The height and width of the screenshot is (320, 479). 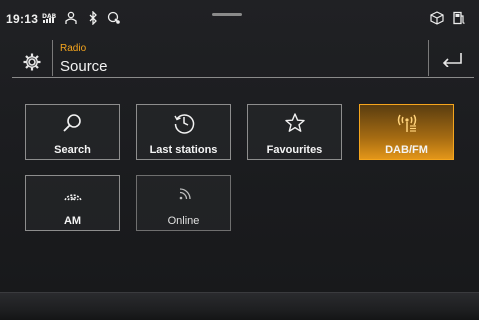 I want to click on clock: 19:13, so click(x=22, y=19).